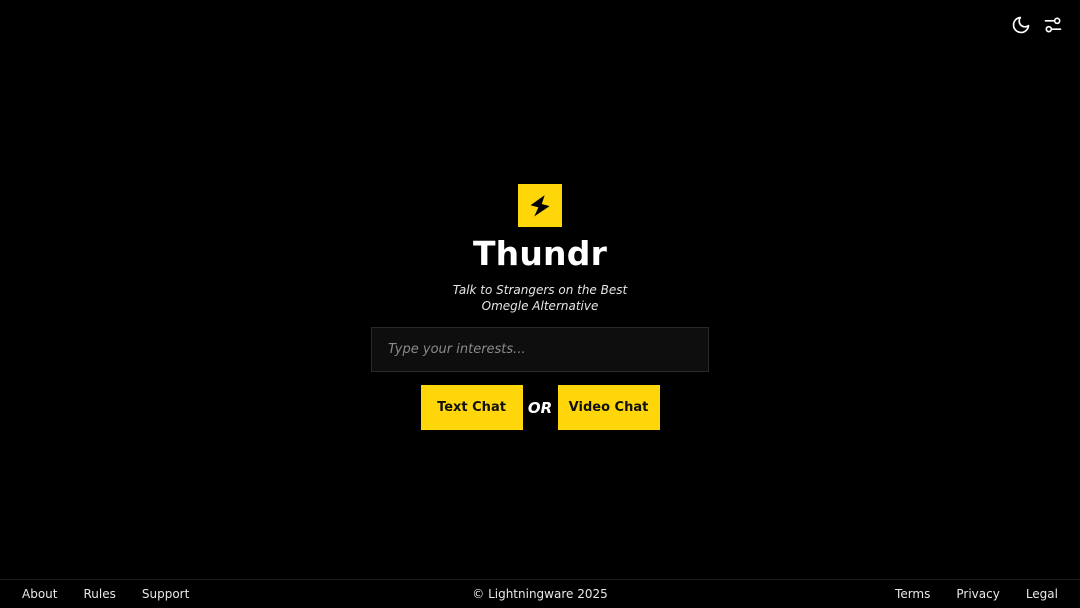 Image resolution: width=1080 pixels, height=608 pixels. Describe the element at coordinates (540, 349) in the screenshot. I see `interests-input` at that location.